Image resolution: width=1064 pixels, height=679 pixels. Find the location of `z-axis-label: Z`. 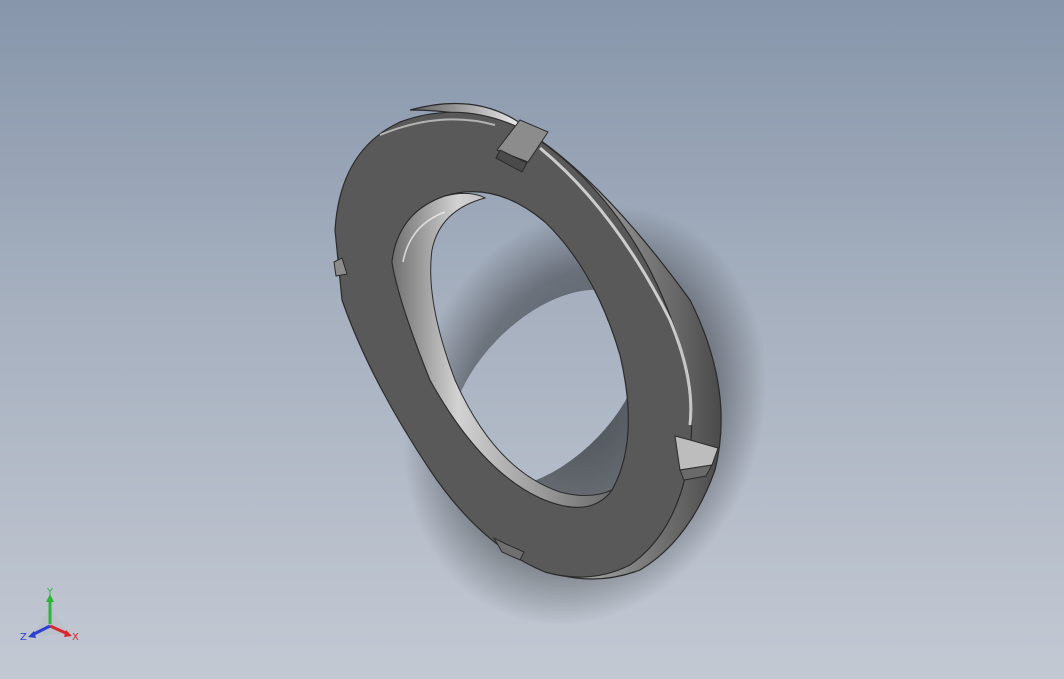

z-axis-label: Z is located at coordinates (23, 637).